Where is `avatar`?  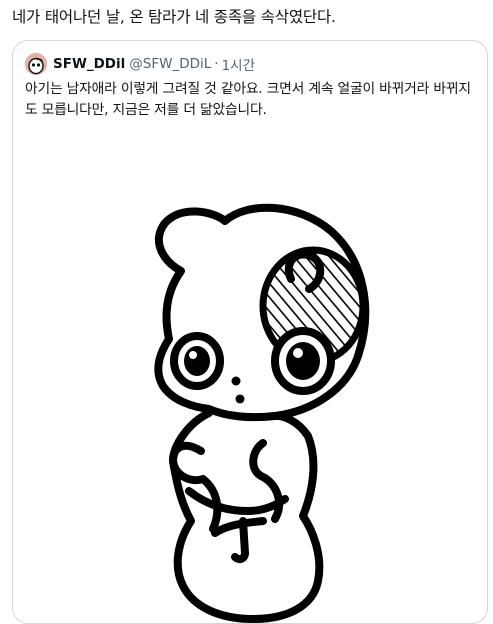 avatar is located at coordinates (36, 64).